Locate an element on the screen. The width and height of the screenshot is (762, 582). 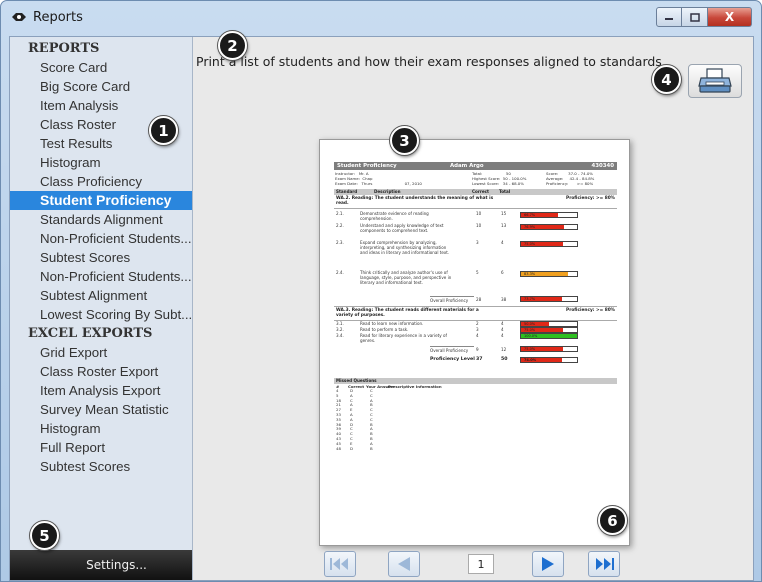
report-title-bar: Student Proficiency Adam Argo 430340 is located at coordinates (475, 166).